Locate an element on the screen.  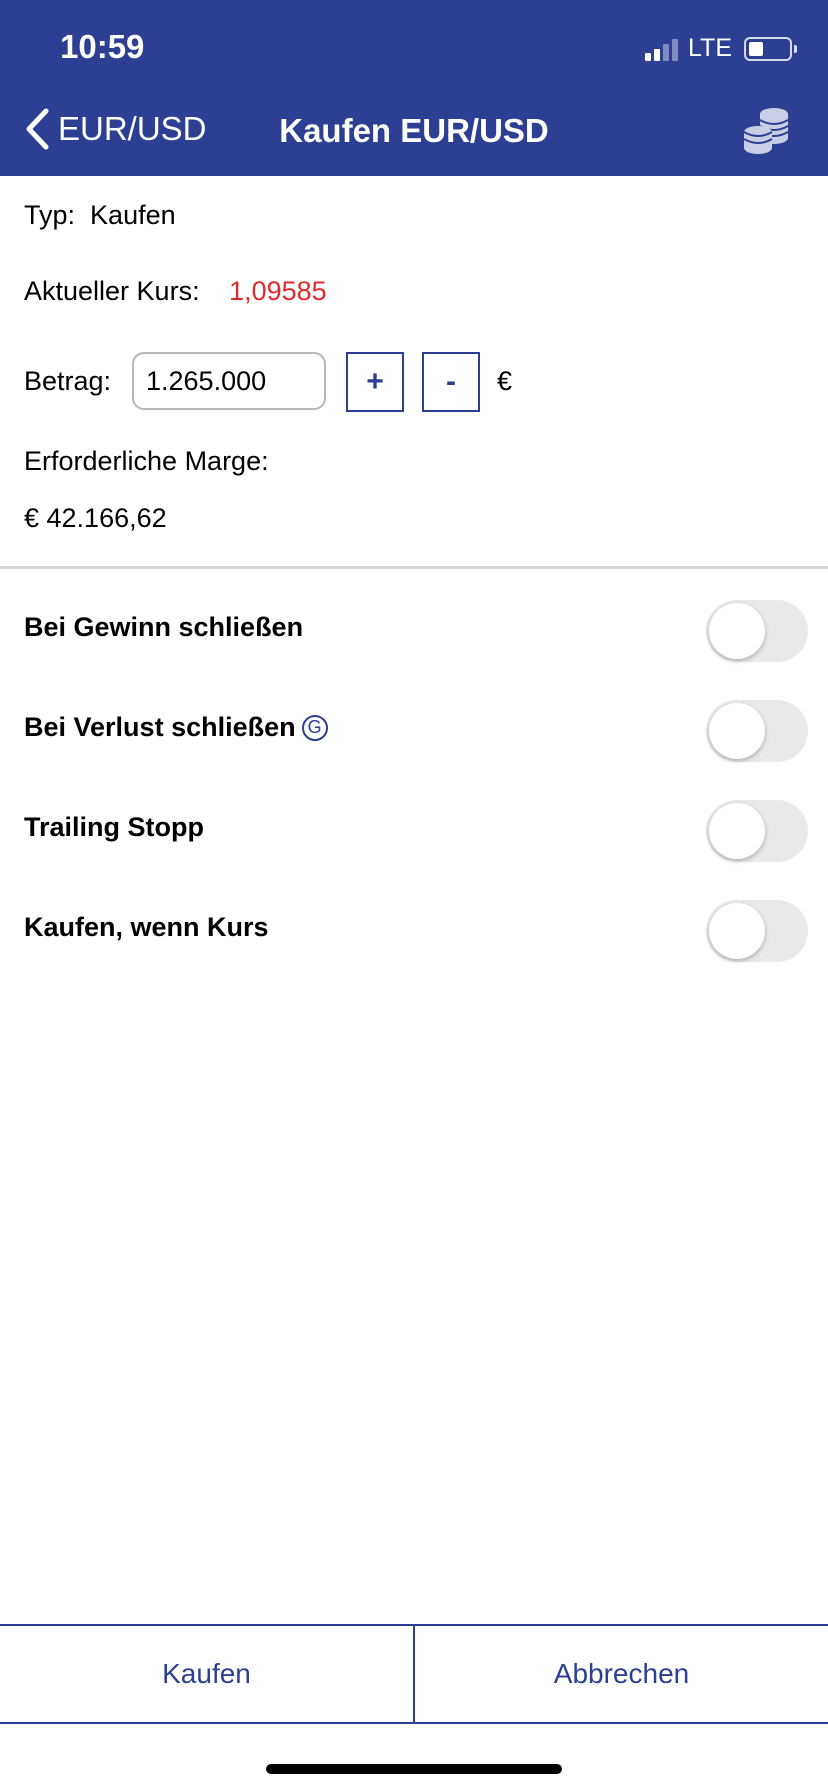
option-take-profit: Bei Gewinn schließen is located at coordinates (414, 630).